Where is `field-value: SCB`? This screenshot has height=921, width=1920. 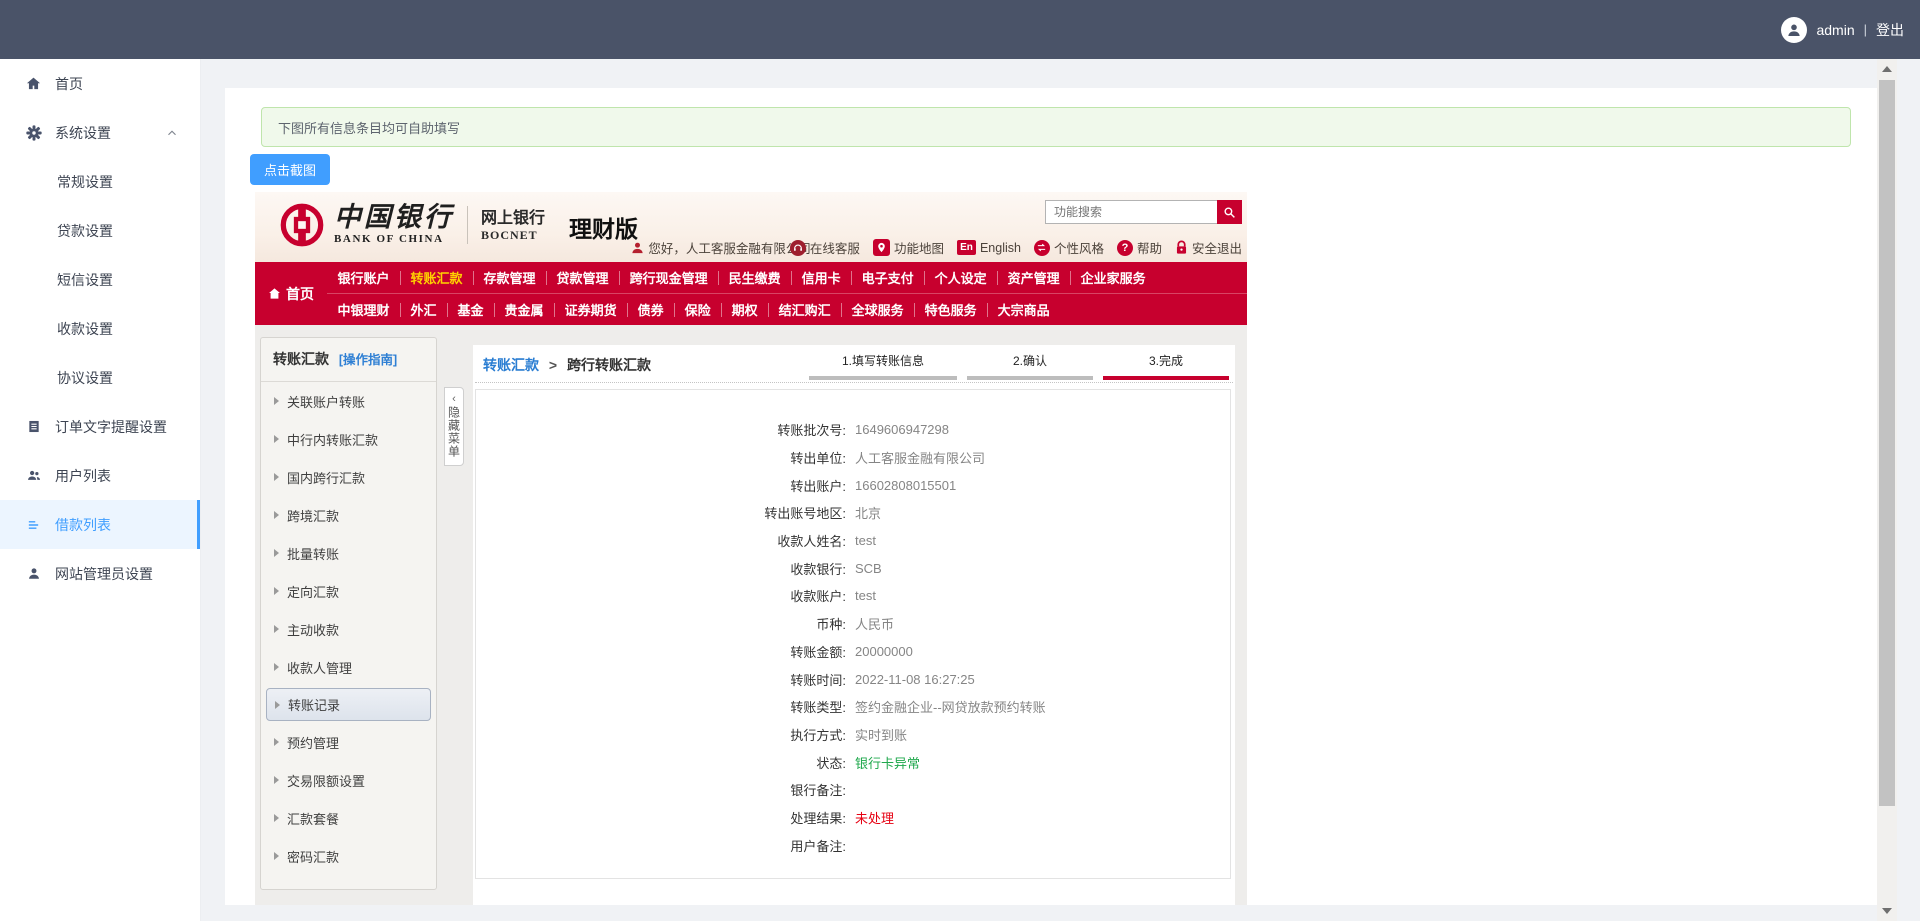 field-value: SCB is located at coordinates (868, 568).